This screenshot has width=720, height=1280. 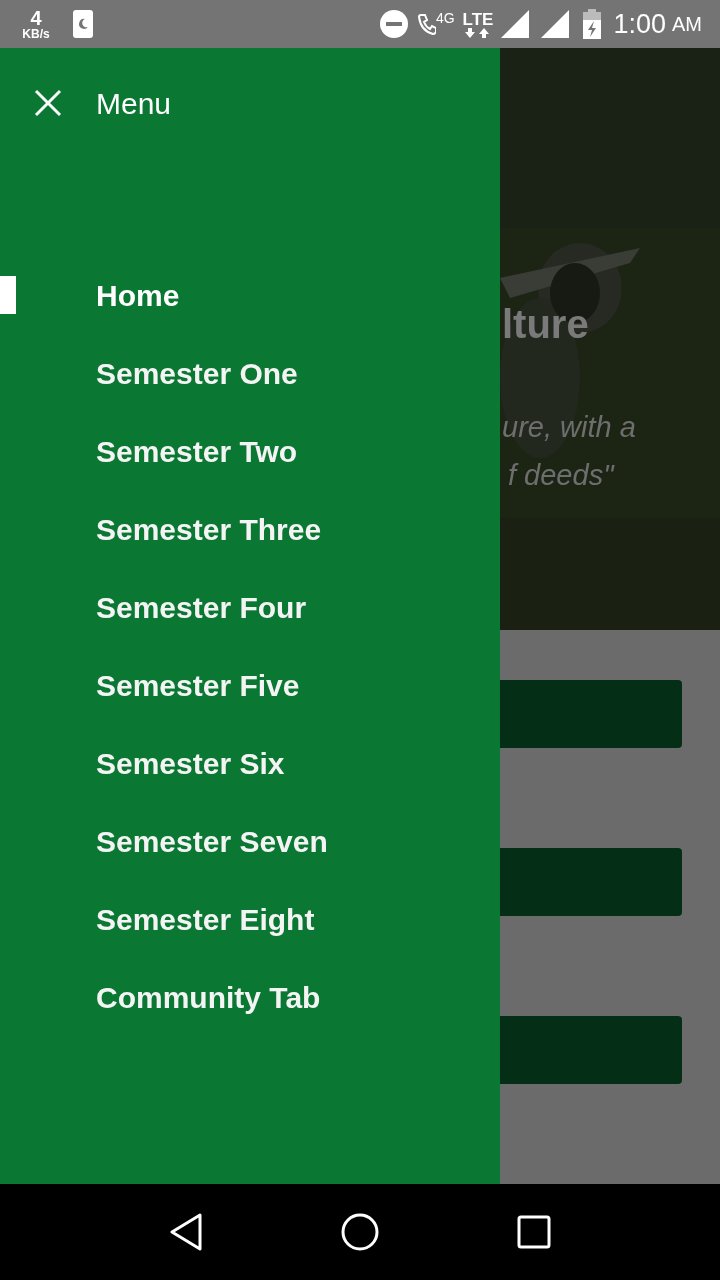 What do you see at coordinates (478, 32) in the screenshot?
I see `data-arrows-icon` at bounding box center [478, 32].